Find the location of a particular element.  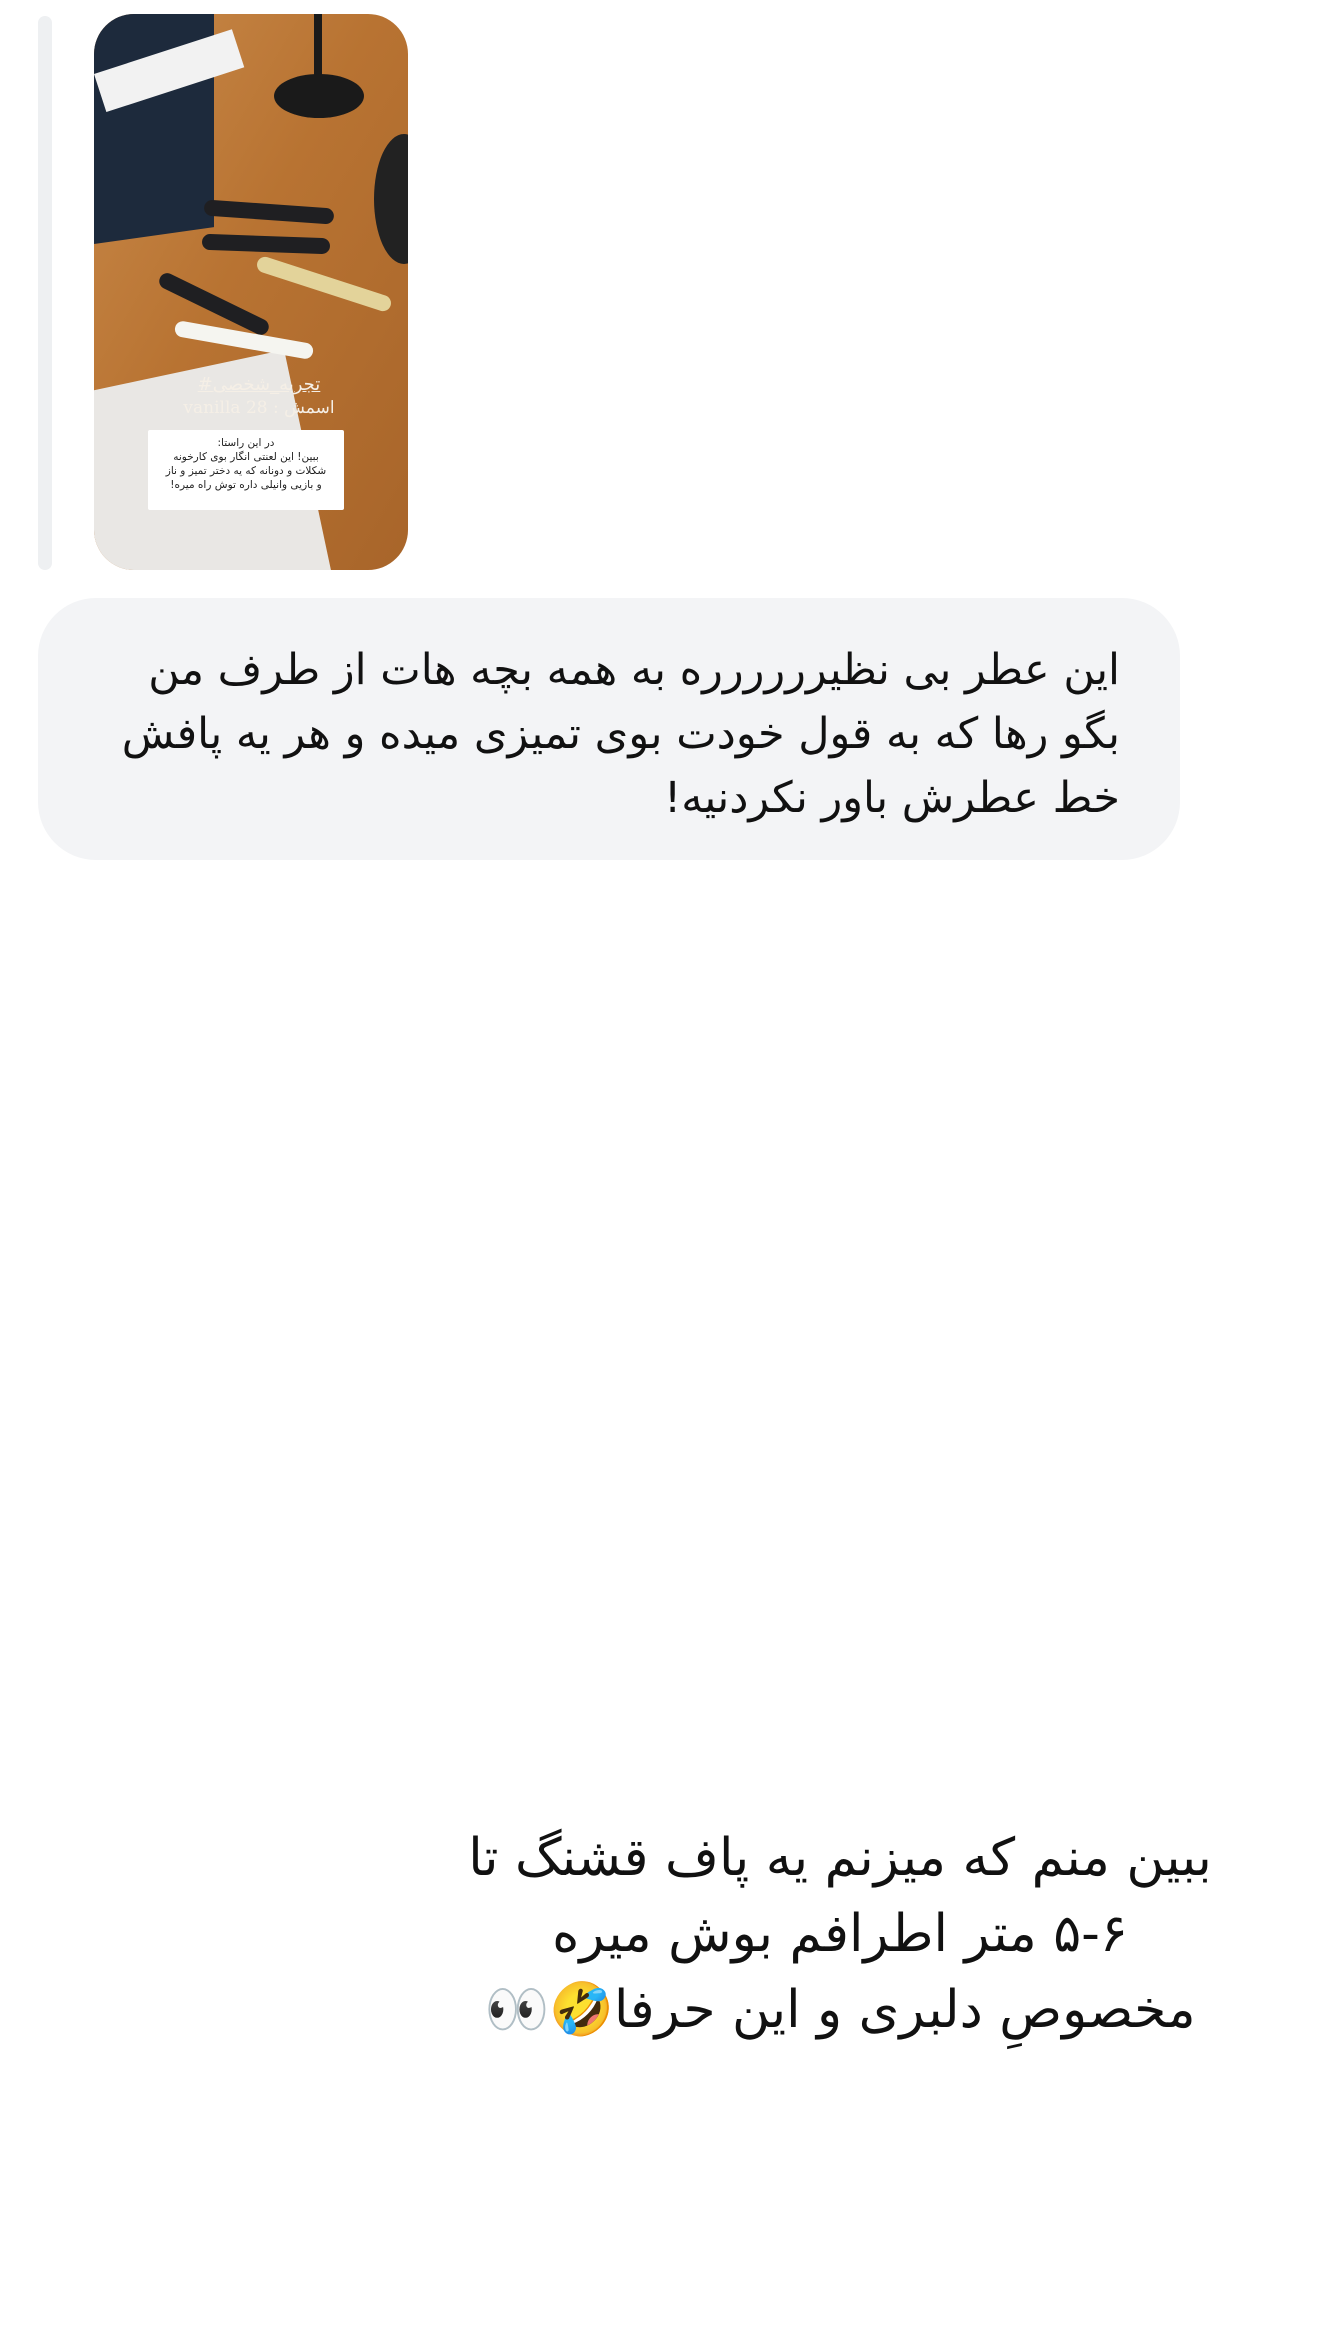

caption-line: ۵-۶ متر اطرافم بوش میره is located at coordinates (840, 1934).